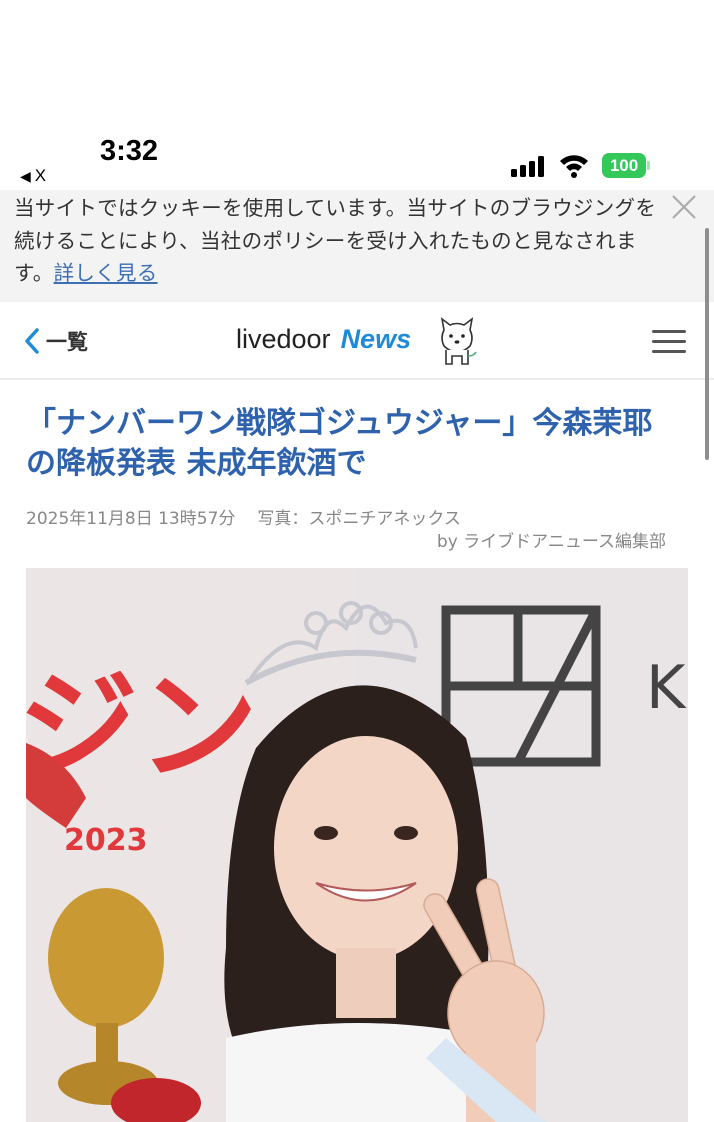  I want to click on cellular-signal-icon, so click(529, 166).